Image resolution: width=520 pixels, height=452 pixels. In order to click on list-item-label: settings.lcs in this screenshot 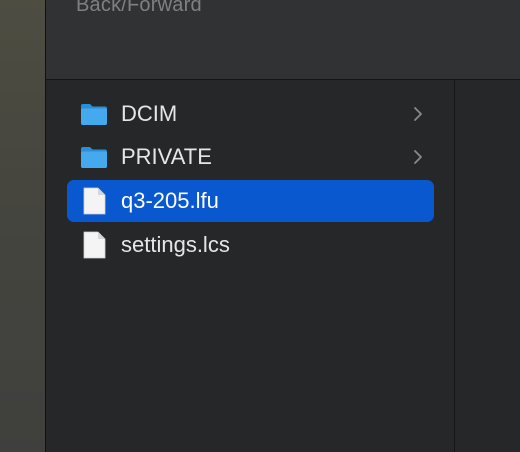, I will do `click(175, 244)`.